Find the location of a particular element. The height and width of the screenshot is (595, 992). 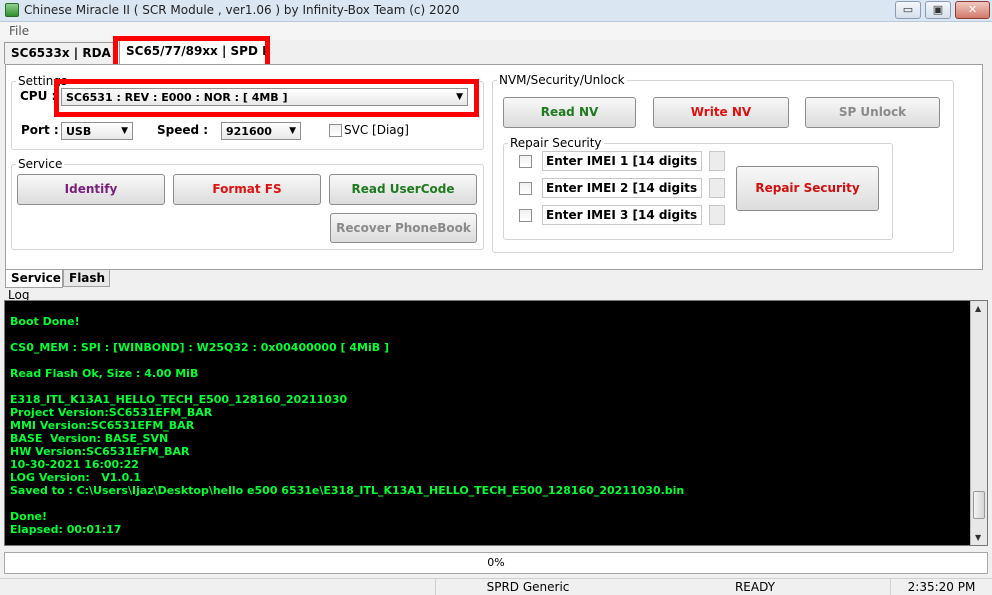

write-nv-button: Write NV is located at coordinates (721, 112).